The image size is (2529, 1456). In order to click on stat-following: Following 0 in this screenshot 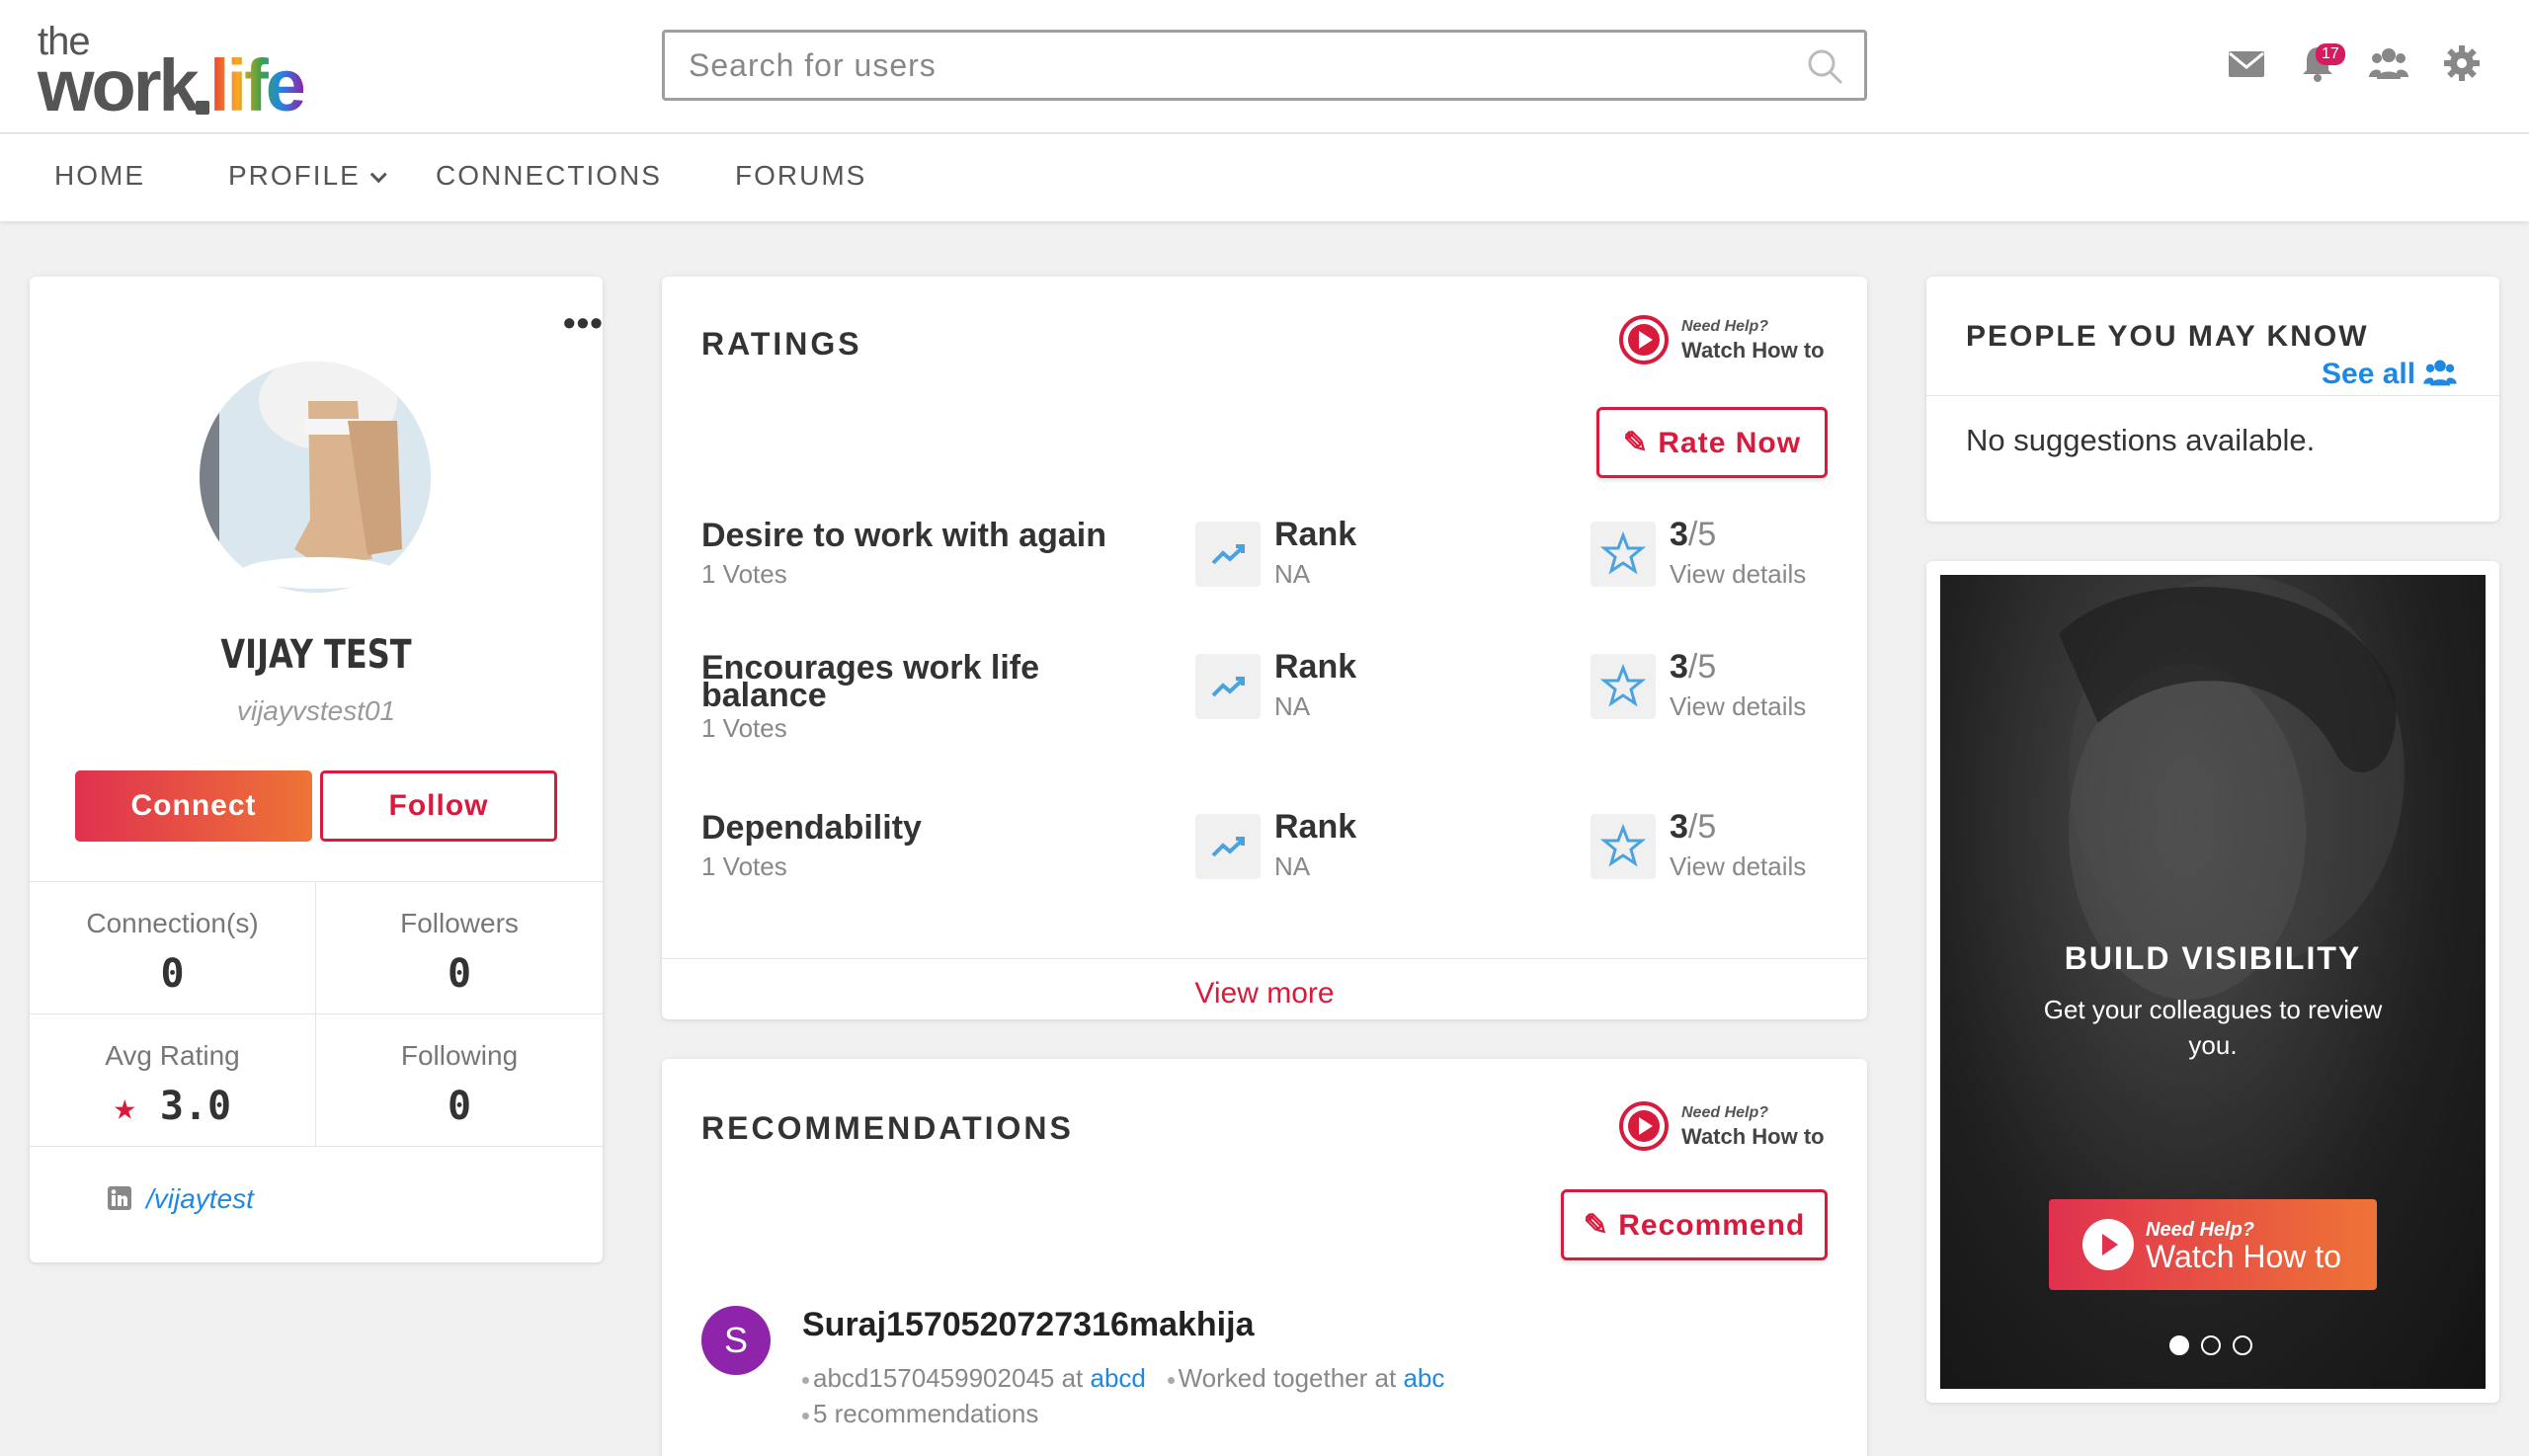, I will do `click(459, 1080)`.